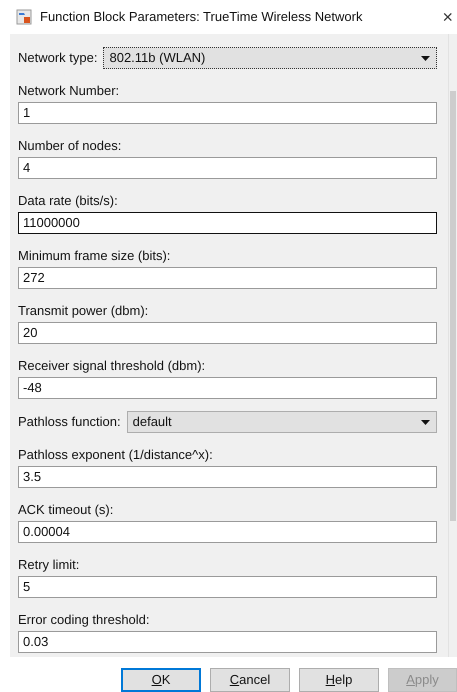 The height and width of the screenshot is (692, 457). What do you see at coordinates (58, 58) in the screenshot?
I see `field-label: Network type:` at bounding box center [58, 58].